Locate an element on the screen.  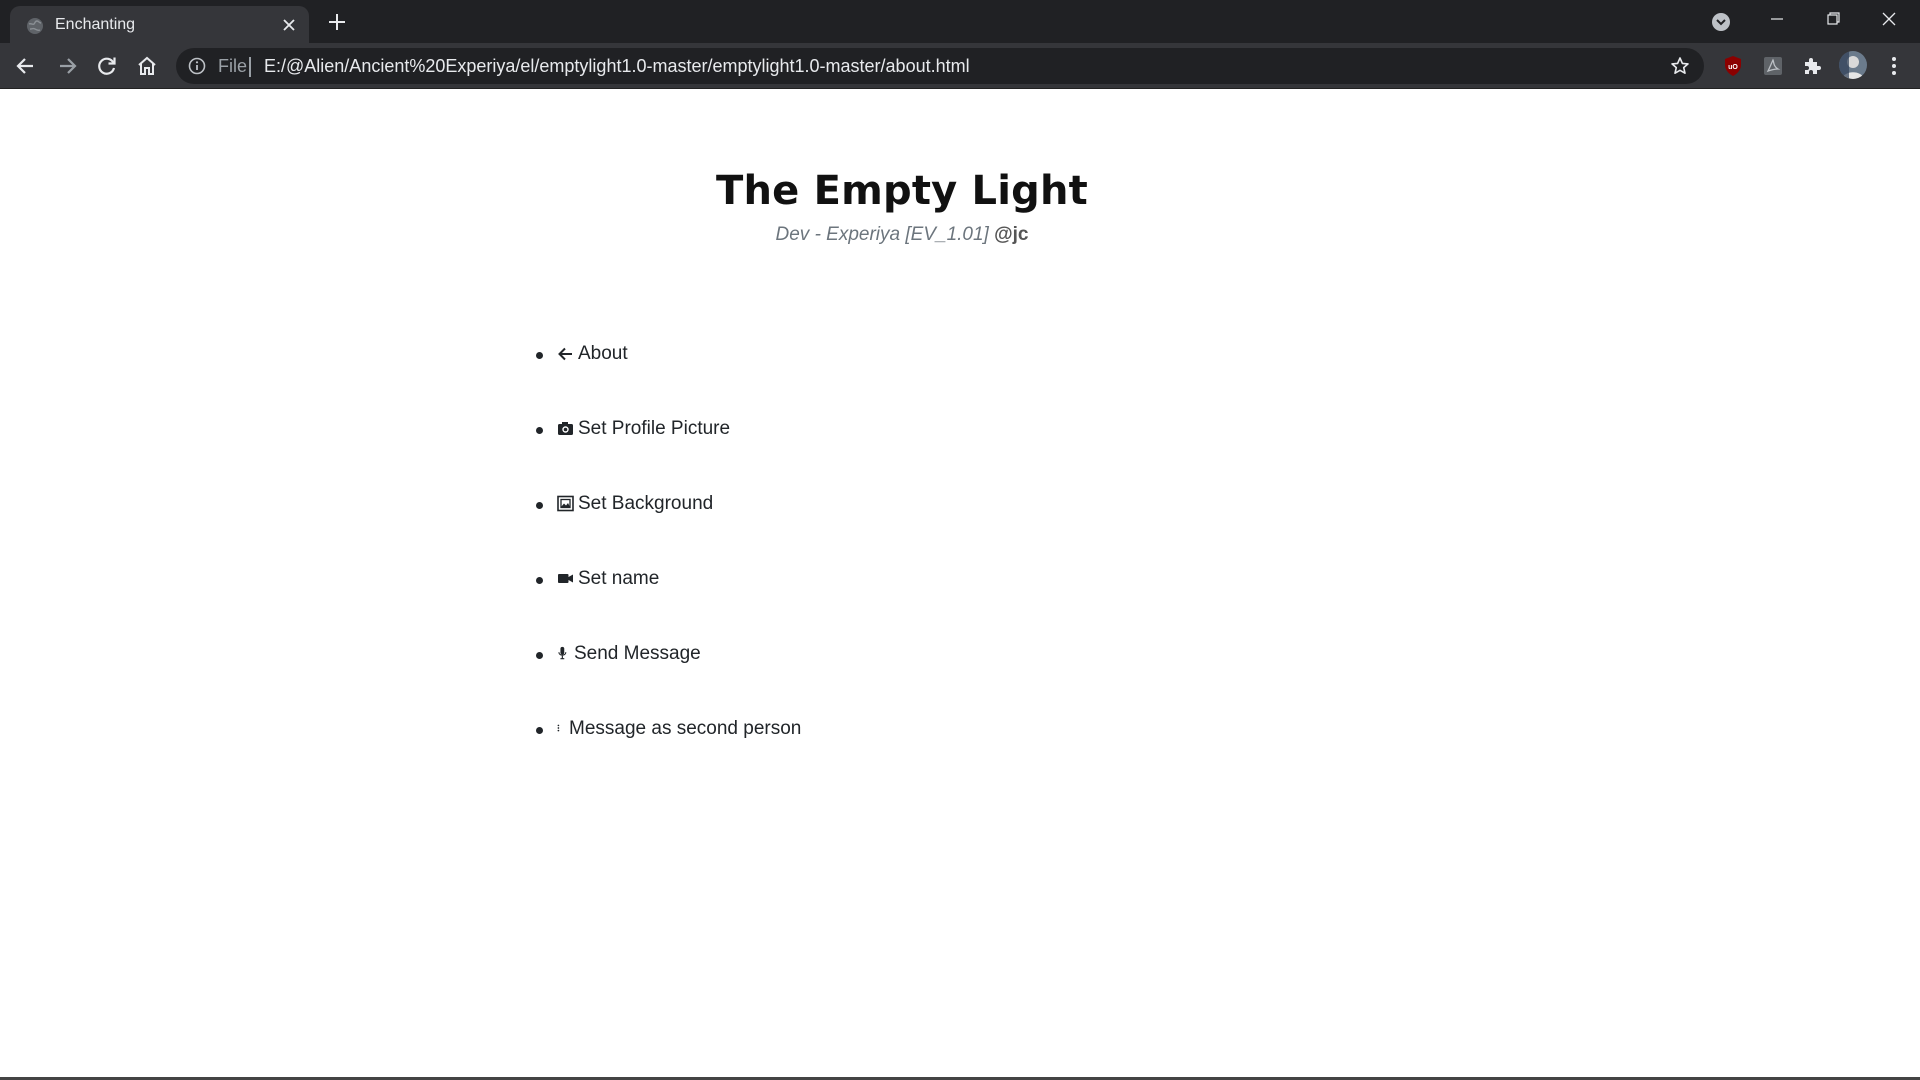
microphone-icon is located at coordinates (562, 653).